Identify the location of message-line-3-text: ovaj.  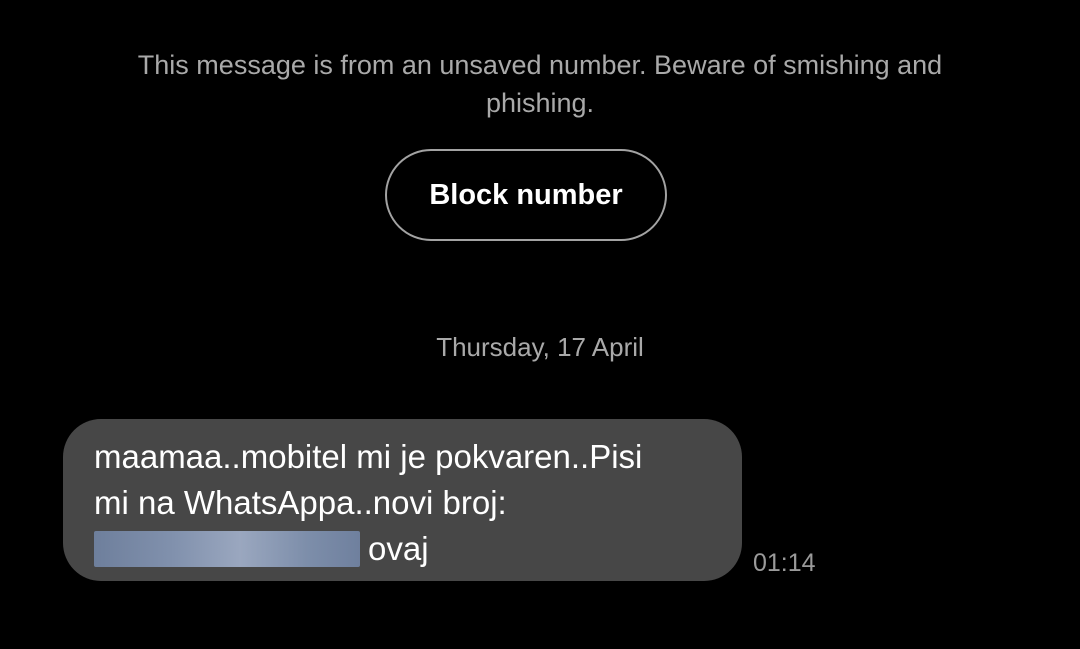
(398, 548).